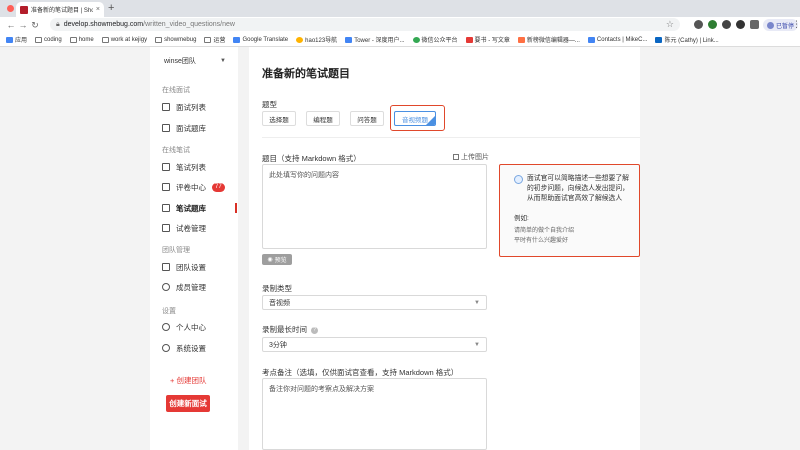 This screenshot has width=800, height=450. What do you see at coordinates (270, 260) in the screenshot?
I see `eye-icon: ◉` at bounding box center [270, 260].